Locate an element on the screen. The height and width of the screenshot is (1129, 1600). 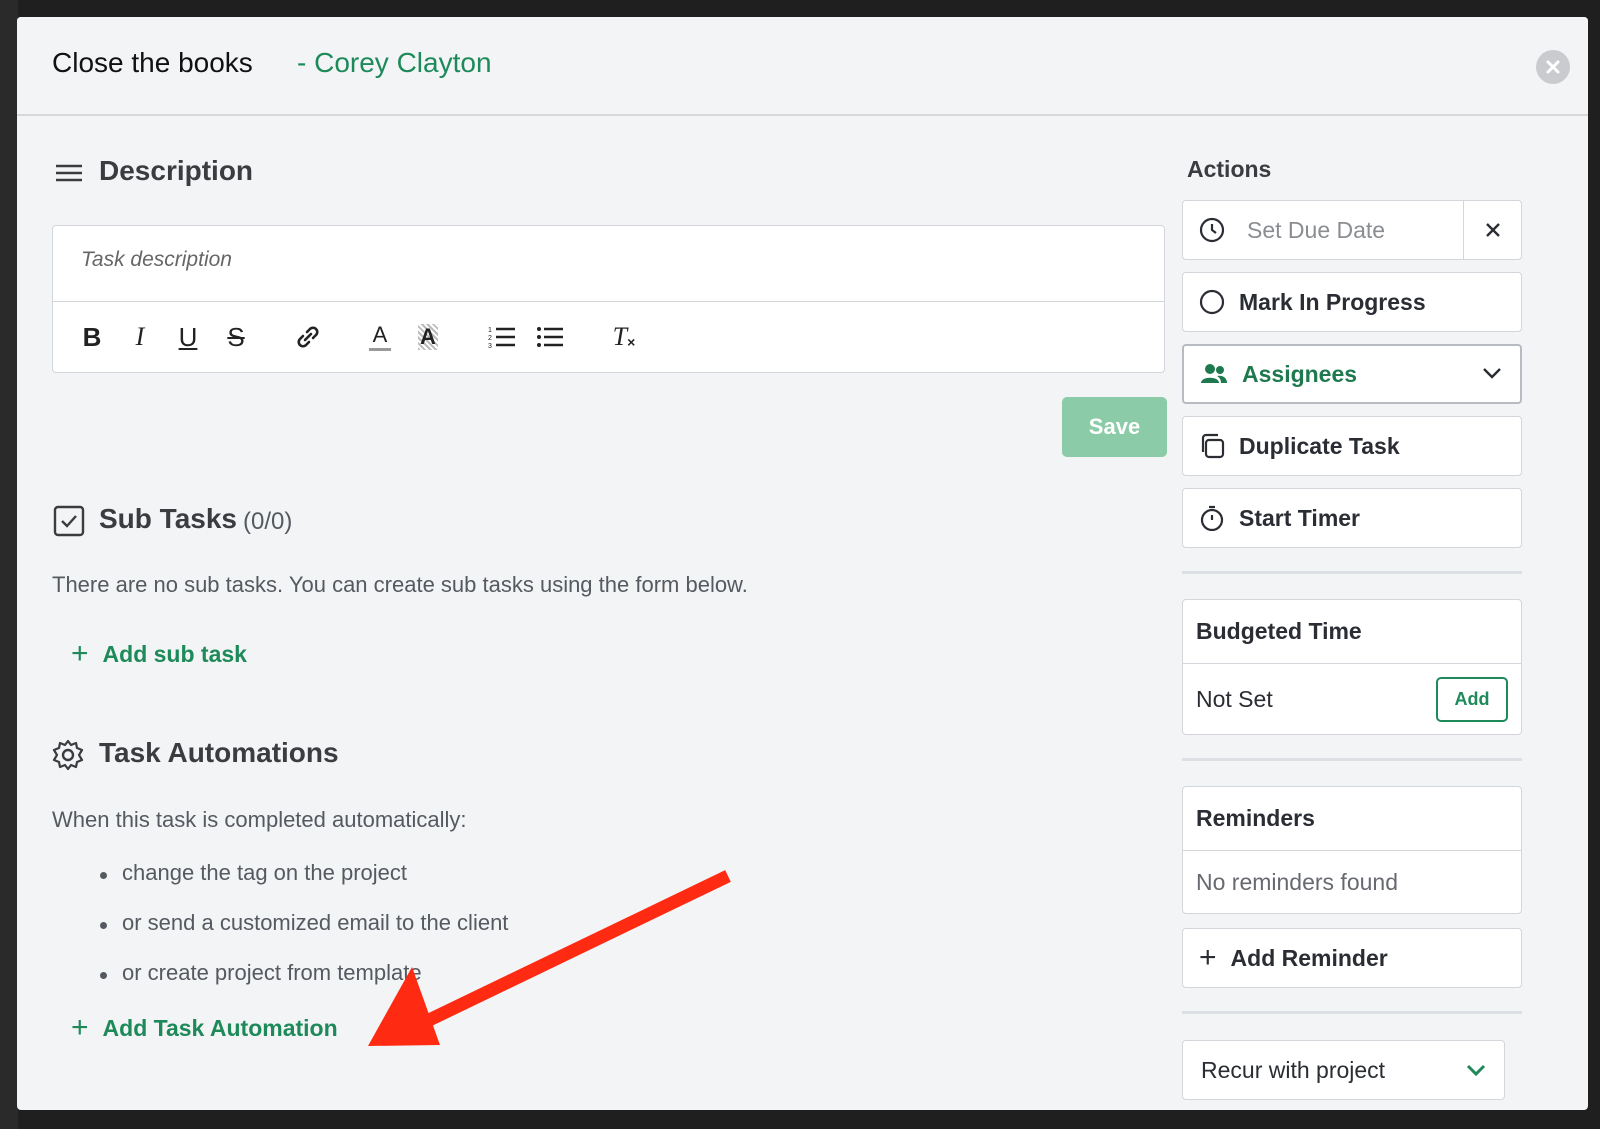
clear-due-date-button is located at coordinates (1492, 230).